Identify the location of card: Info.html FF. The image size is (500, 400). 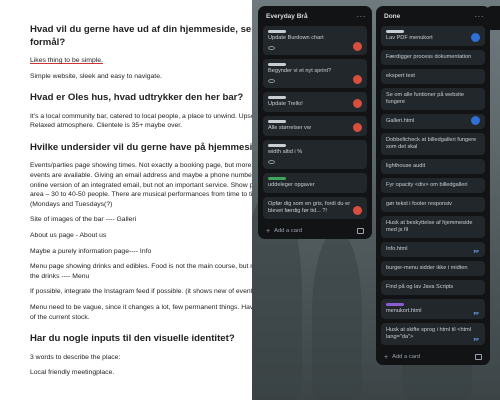
(433, 249).